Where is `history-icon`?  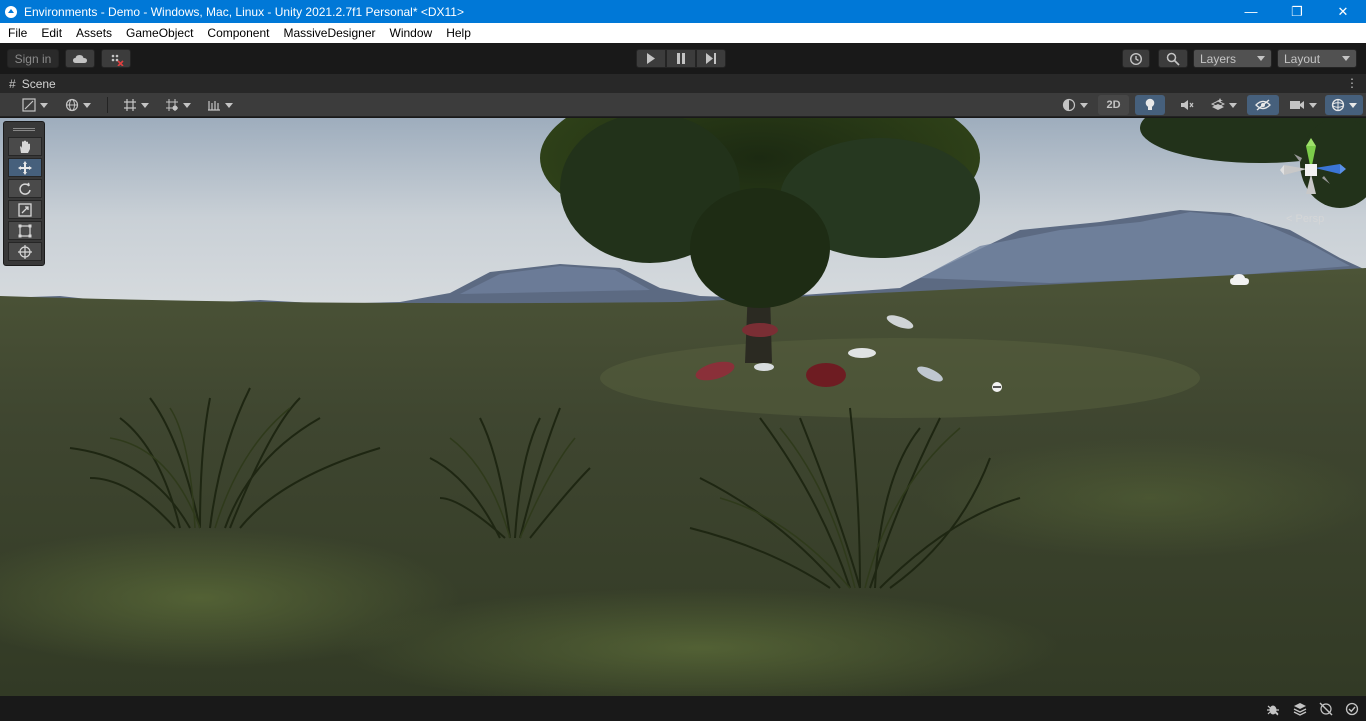
history-icon is located at coordinates (1136, 58).